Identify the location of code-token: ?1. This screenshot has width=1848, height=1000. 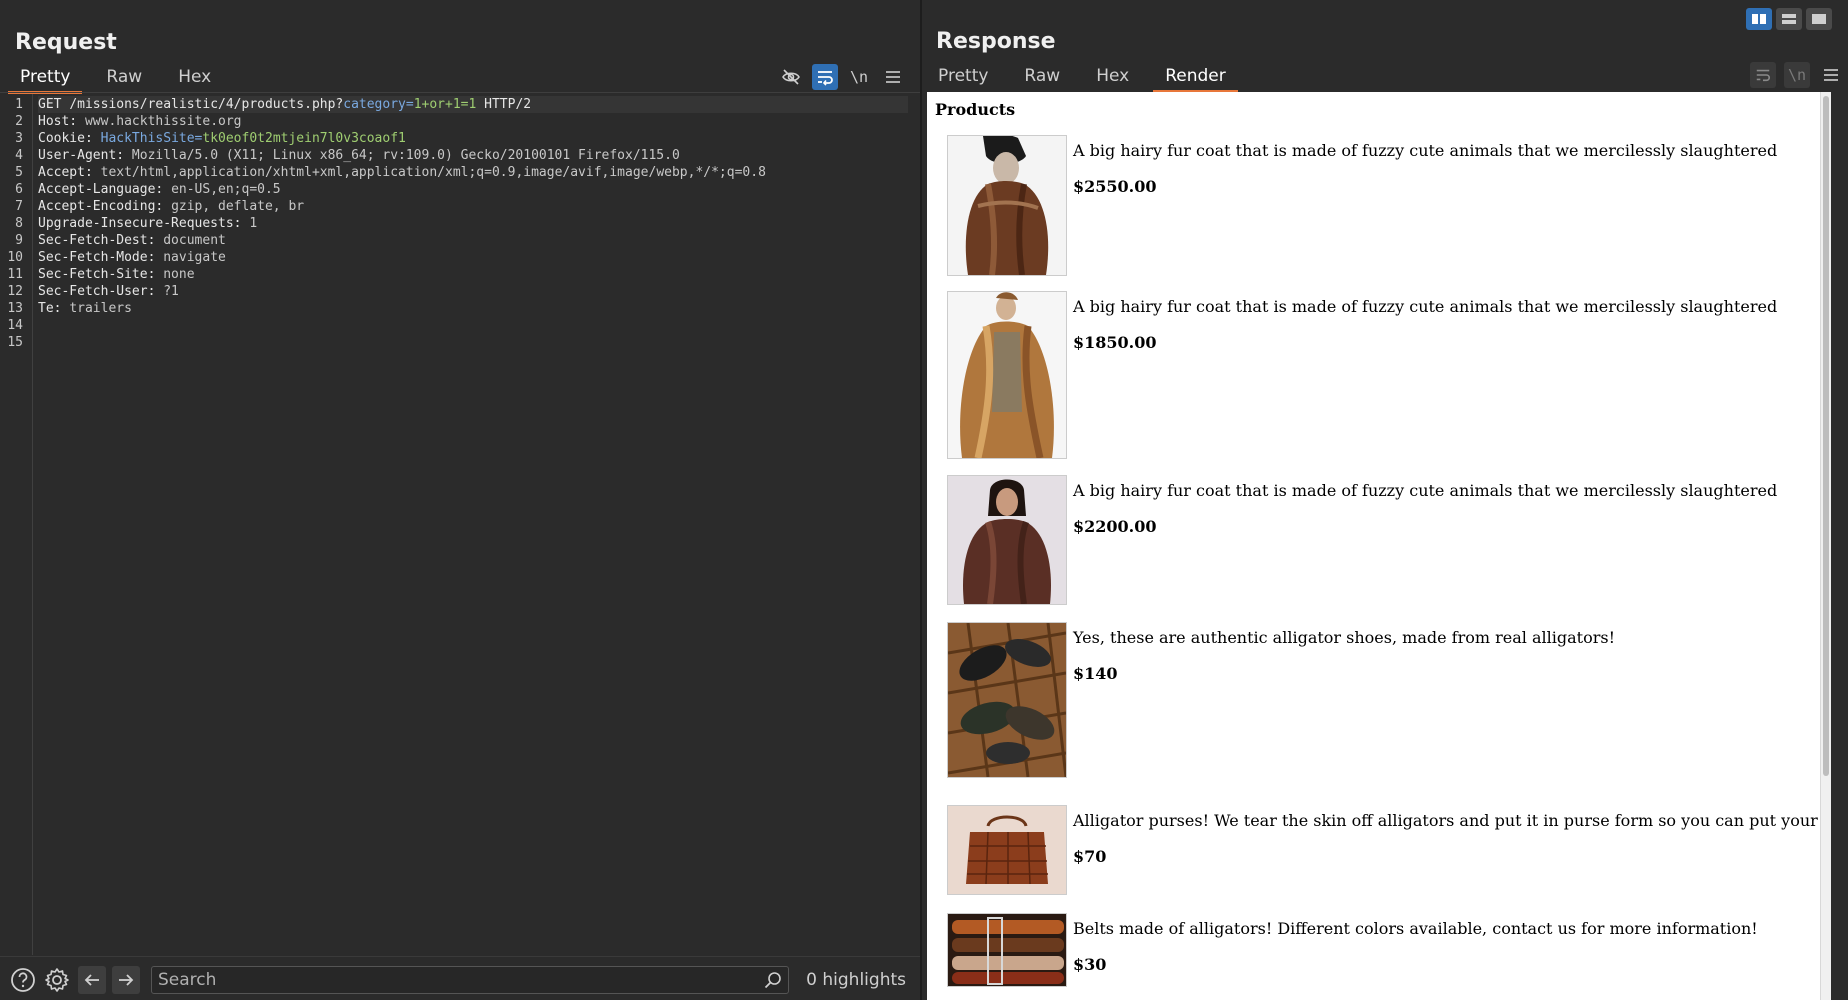
(171, 291).